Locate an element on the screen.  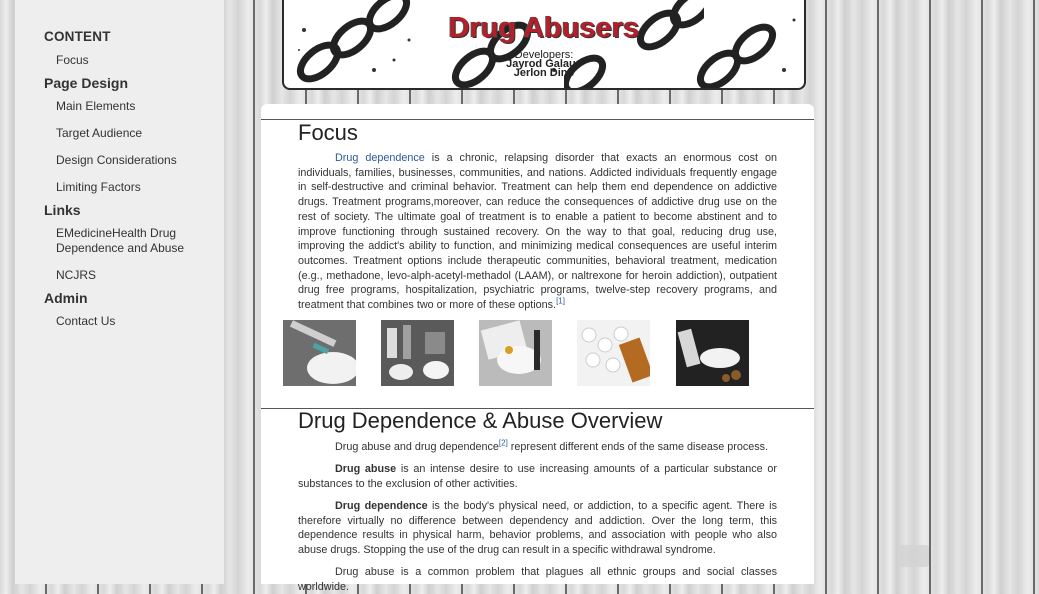
drug-paraphernalia-image is located at coordinates (417, 353).